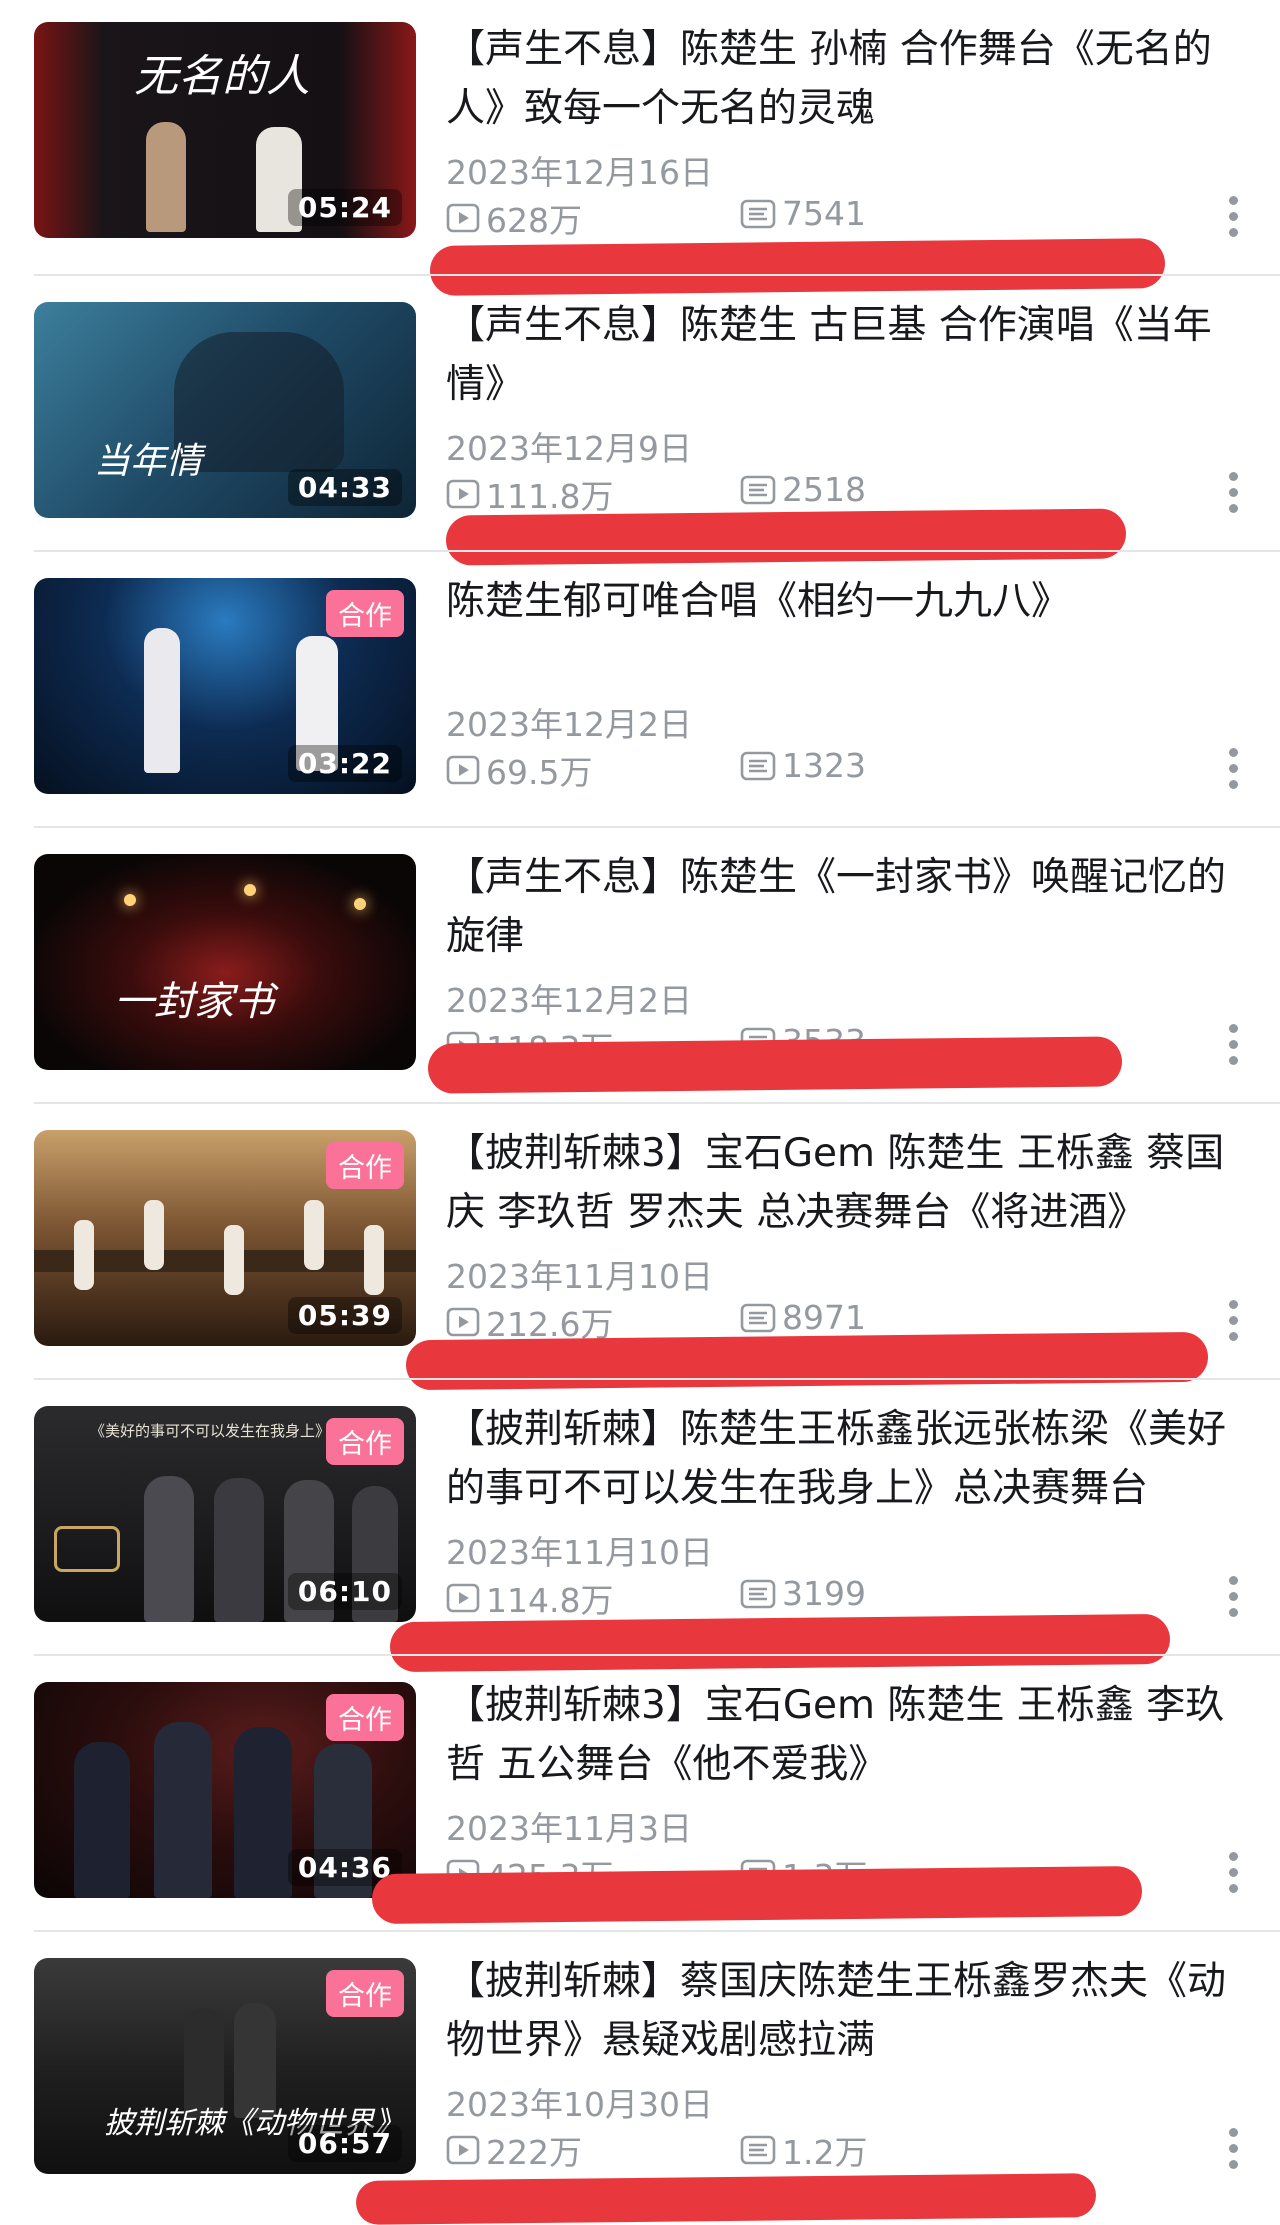 The width and height of the screenshot is (1280, 2225). I want to click on publish-date: 2023年12月16日, so click(579, 172).